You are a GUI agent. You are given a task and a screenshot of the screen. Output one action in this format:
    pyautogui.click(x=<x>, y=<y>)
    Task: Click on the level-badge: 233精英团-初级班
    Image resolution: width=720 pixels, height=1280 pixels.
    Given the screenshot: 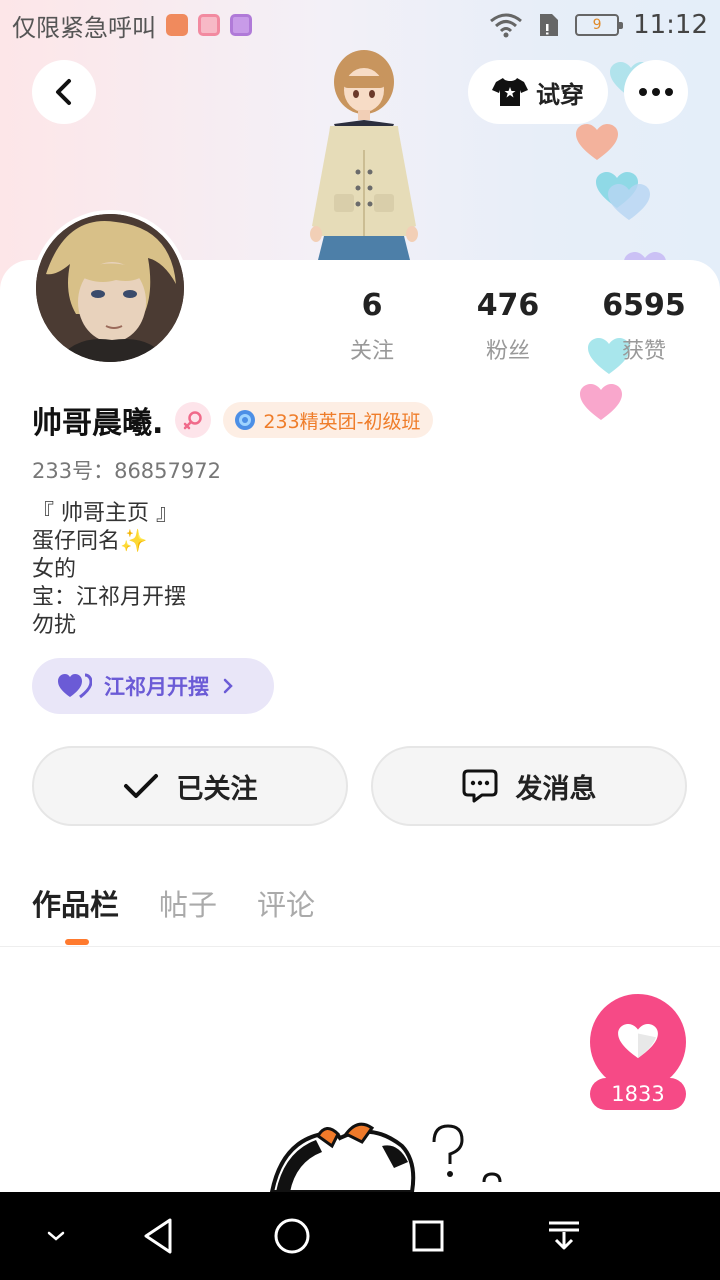 What is the action you would take?
    pyautogui.click(x=328, y=420)
    